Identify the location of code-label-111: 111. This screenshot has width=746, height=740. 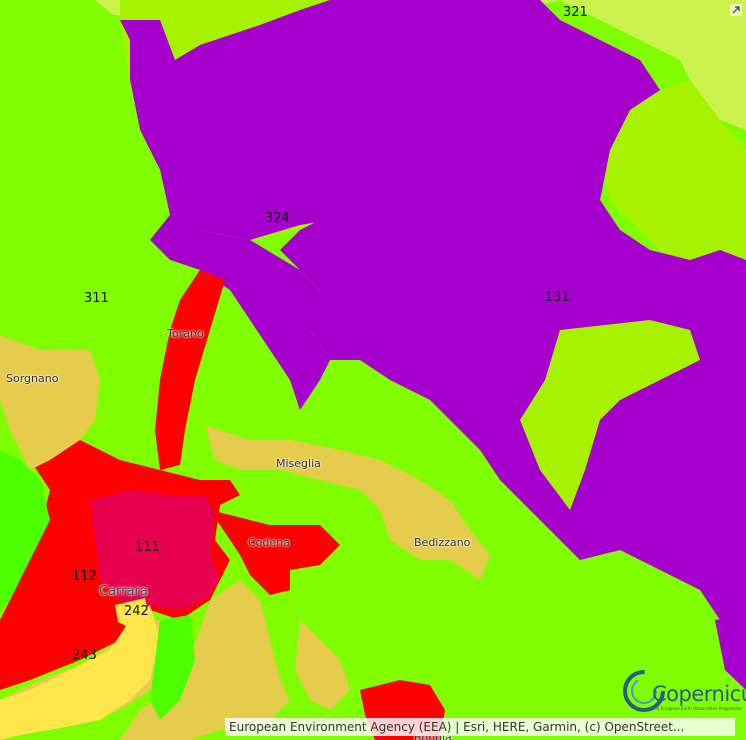
(147, 547).